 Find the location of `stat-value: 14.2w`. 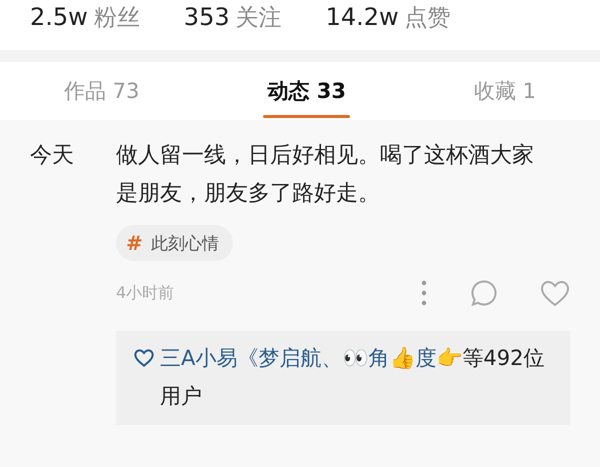

stat-value: 14.2w is located at coordinates (362, 17).